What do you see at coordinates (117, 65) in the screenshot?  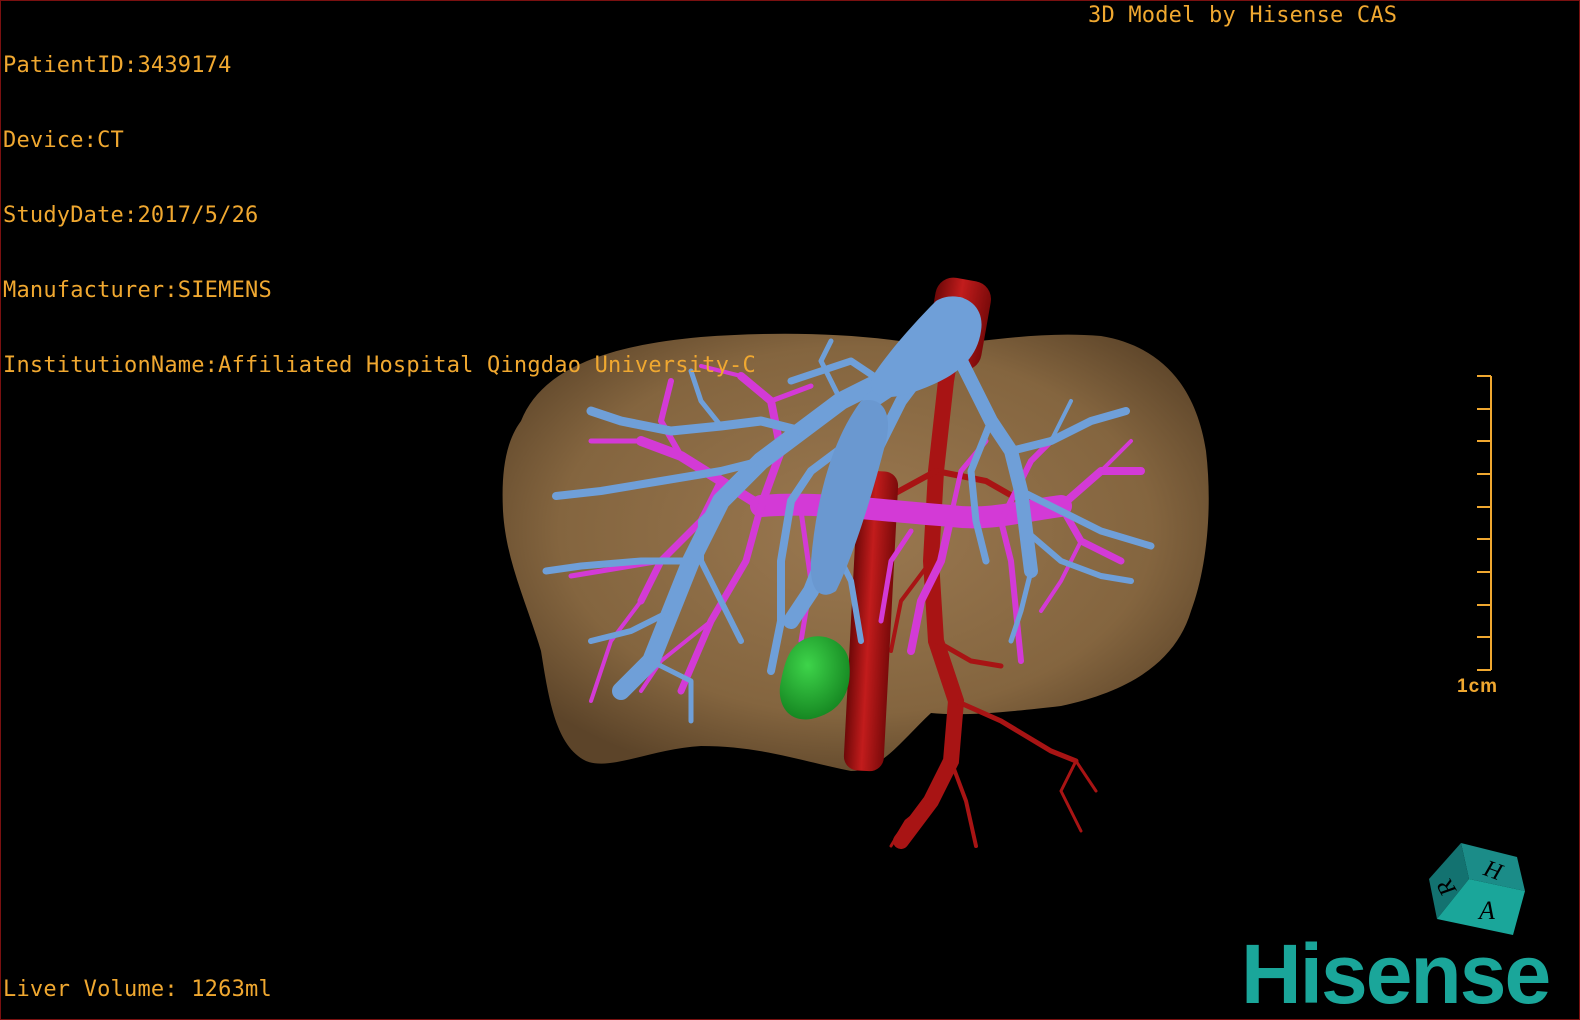 I see `patient-id-text: PatientID:3439174` at bounding box center [117, 65].